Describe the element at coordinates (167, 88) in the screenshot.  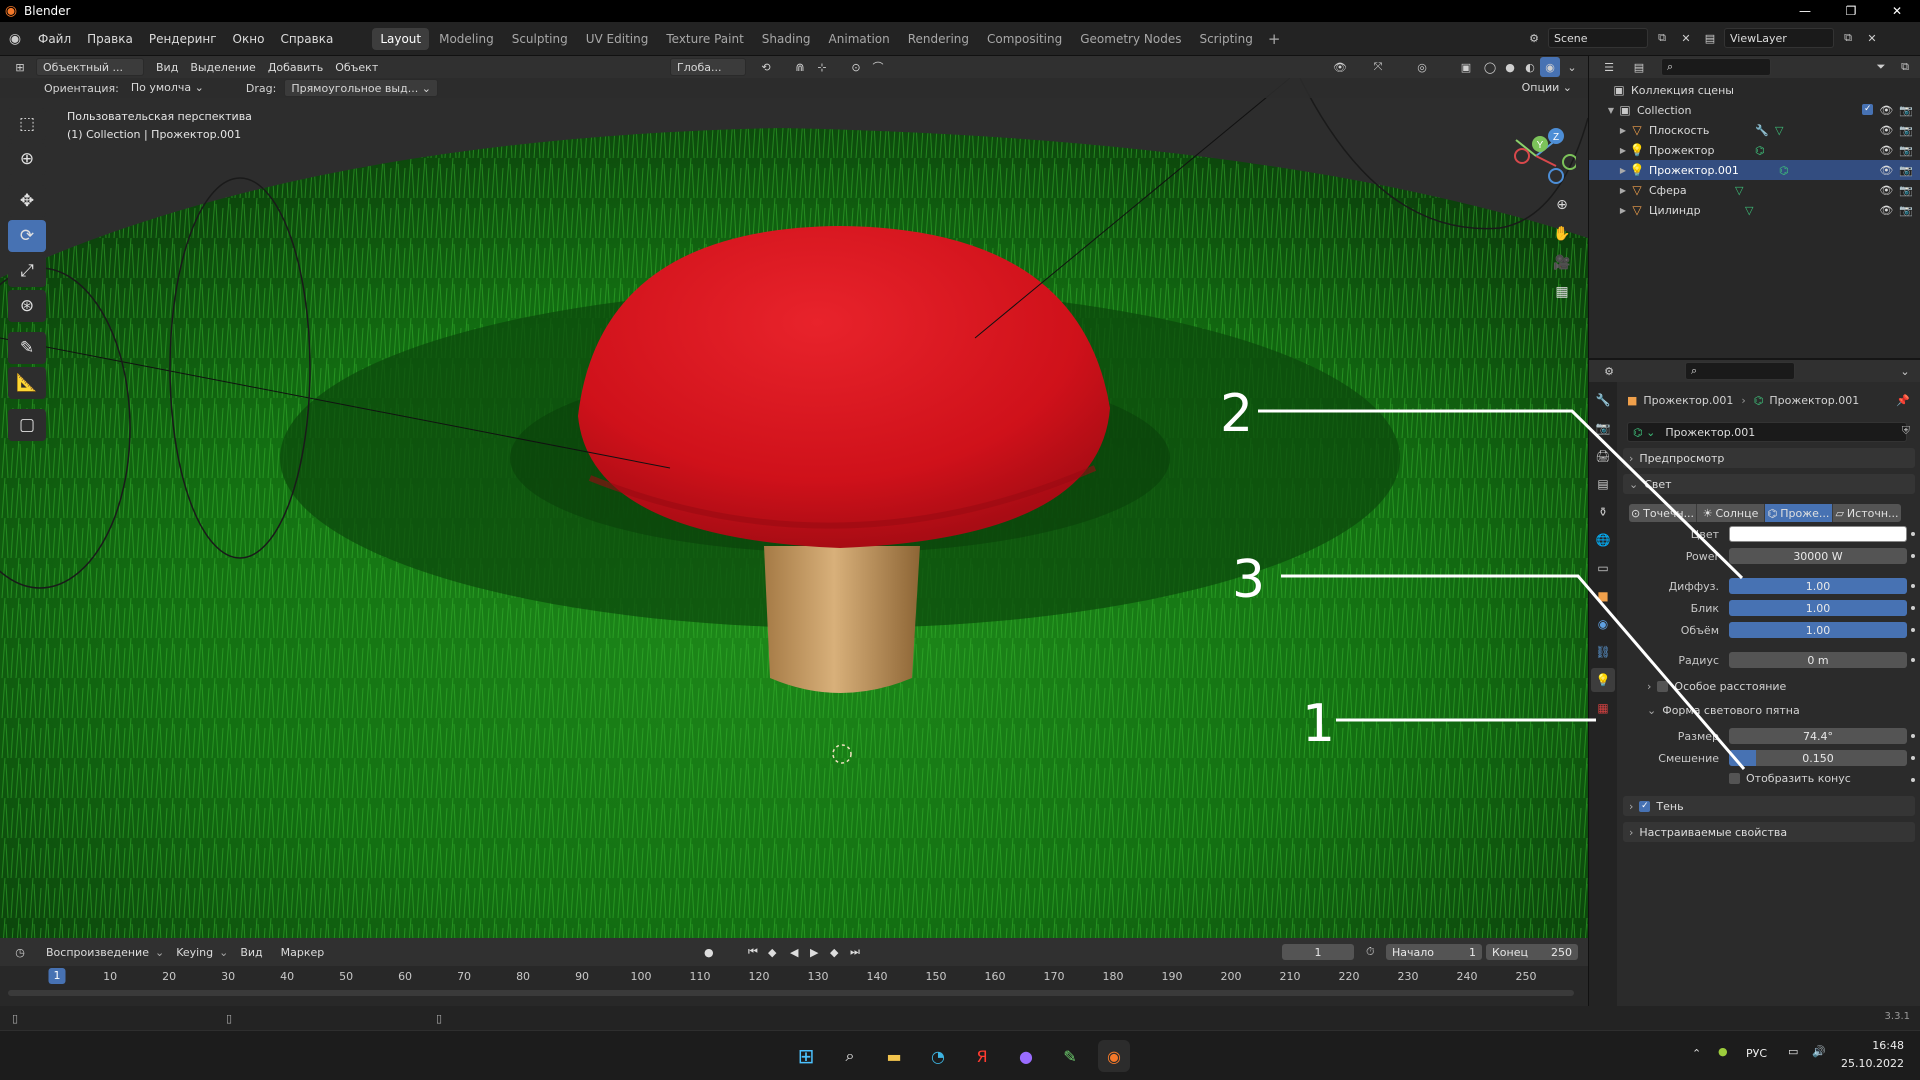
I see `orientation-selector: По умолча ⌄` at that location.